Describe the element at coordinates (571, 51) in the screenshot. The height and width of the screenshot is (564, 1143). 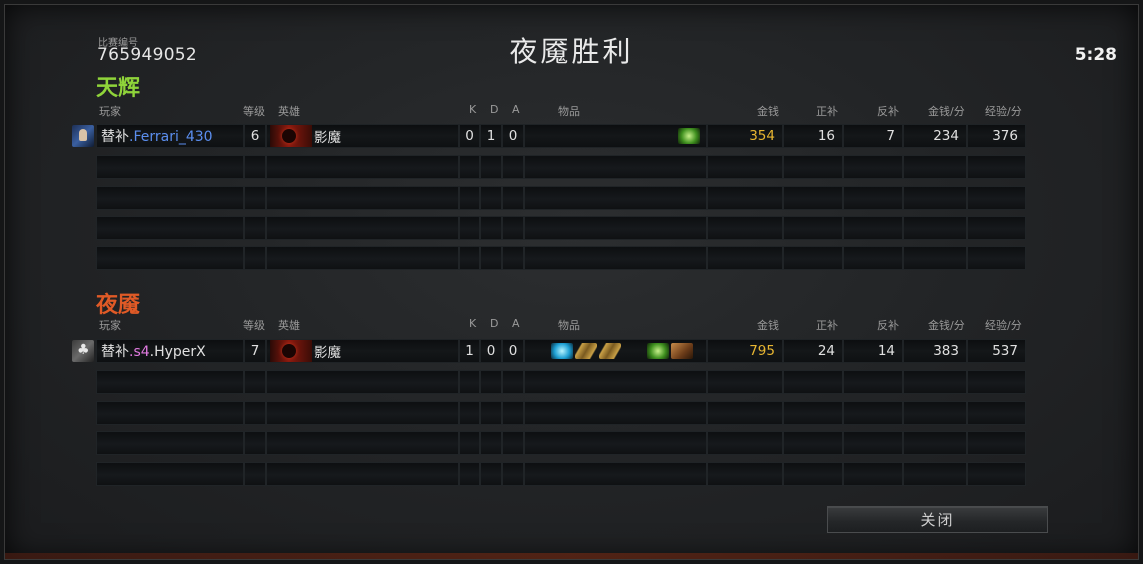
I see `result-title: 夜魇胜利` at that location.